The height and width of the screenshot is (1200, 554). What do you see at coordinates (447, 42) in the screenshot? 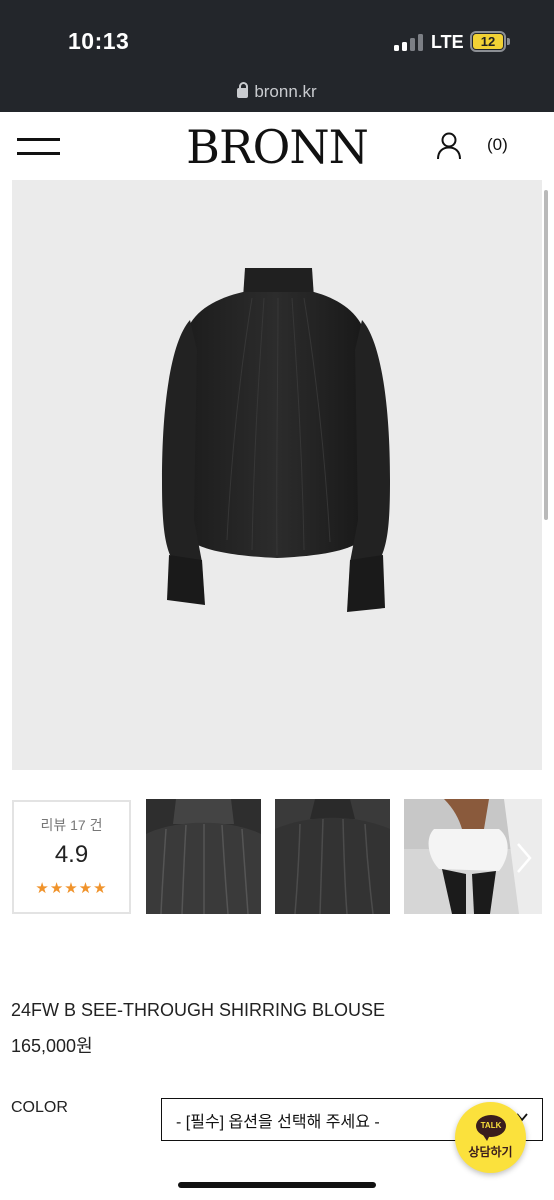
I see `network-label: LTE` at bounding box center [447, 42].